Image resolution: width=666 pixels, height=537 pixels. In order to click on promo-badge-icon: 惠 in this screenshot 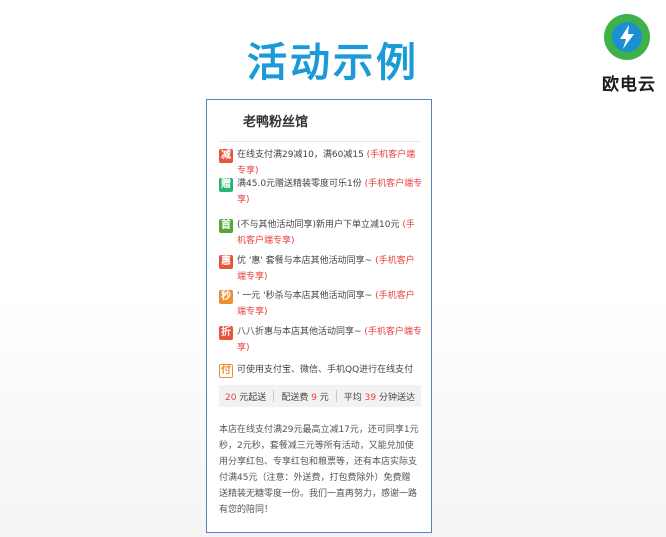, I will do `click(226, 262)`.